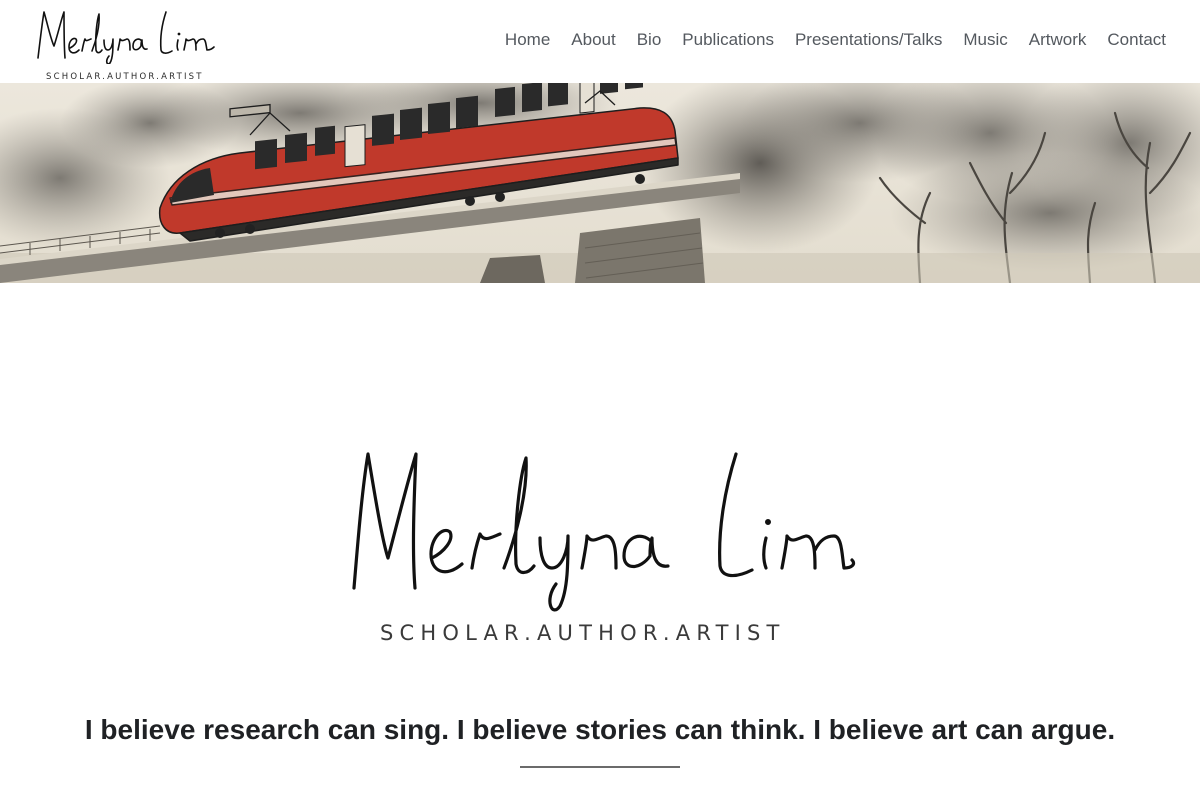 The image size is (1200, 800). What do you see at coordinates (985, 40) in the screenshot?
I see `nav-item-music: Music` at bounding box center [985, 40].